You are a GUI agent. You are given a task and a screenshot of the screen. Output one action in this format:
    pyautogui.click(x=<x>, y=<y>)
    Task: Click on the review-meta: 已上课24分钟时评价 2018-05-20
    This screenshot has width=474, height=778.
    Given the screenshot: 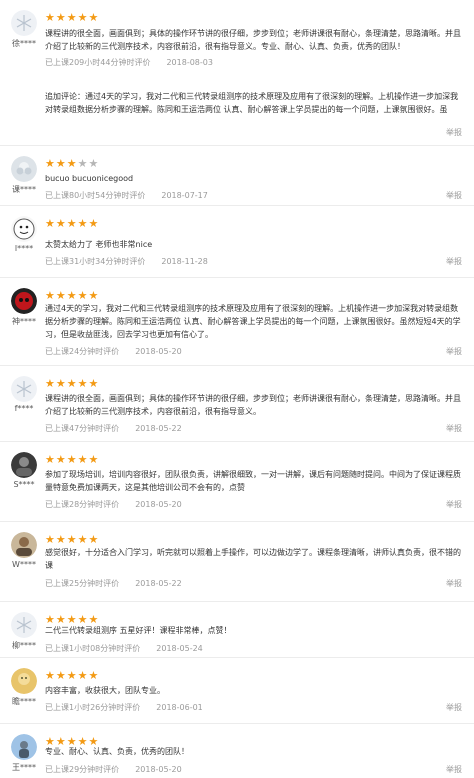 What is the action you would take?
    pyautogui.click(x=113, y=351)
    